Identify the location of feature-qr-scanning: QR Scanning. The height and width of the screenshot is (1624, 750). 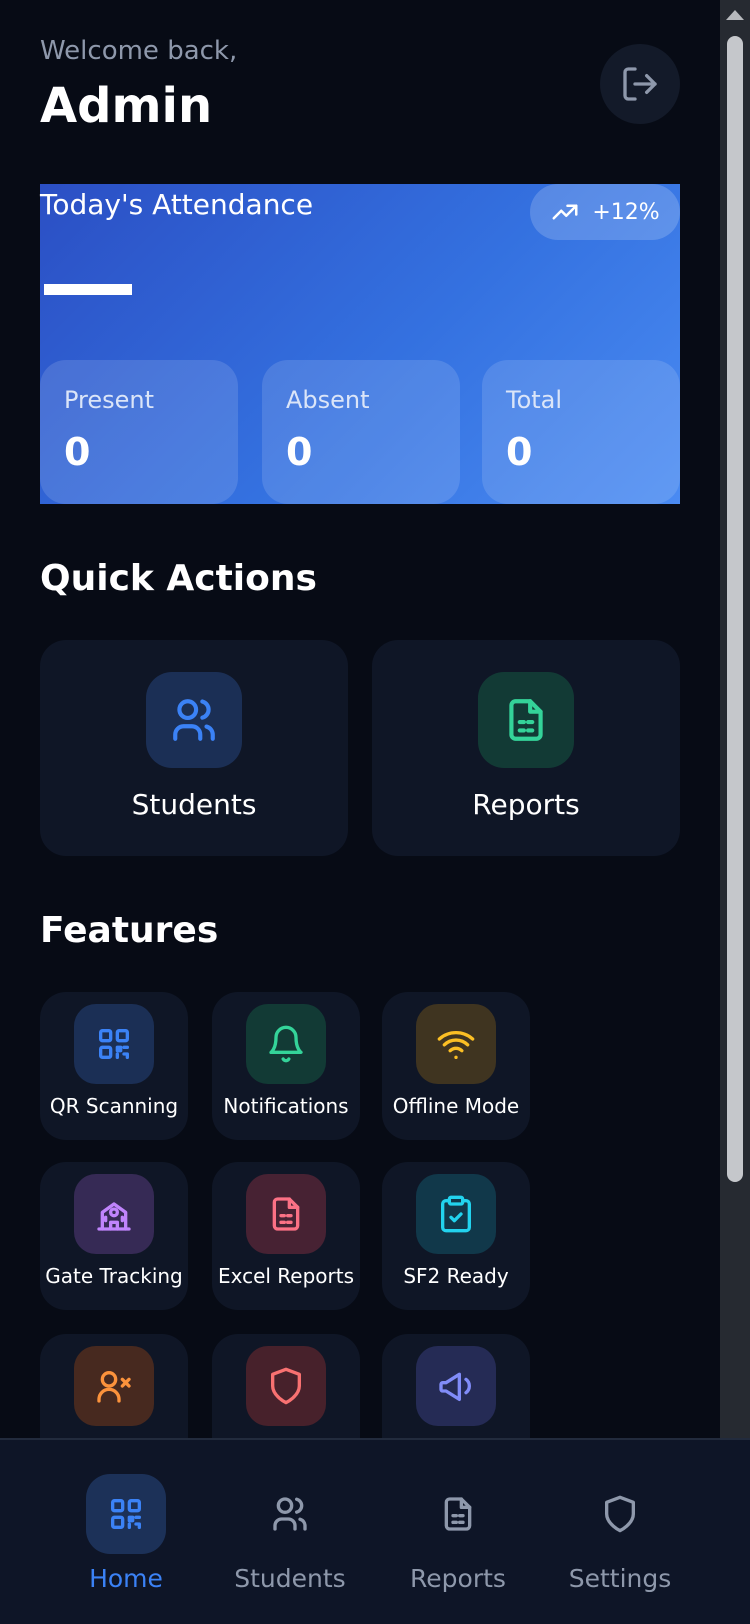
(114, 1066).